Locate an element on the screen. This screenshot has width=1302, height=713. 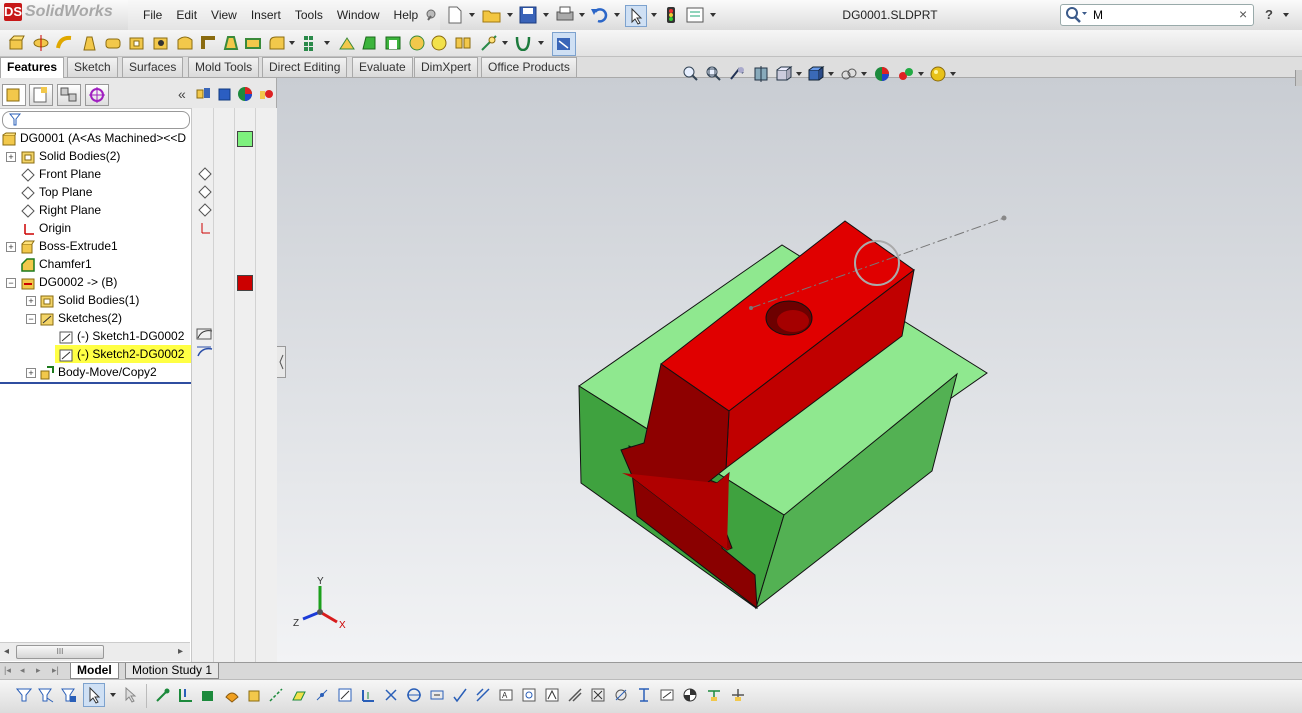
select-dropdown-icon is located at coordinates (654, 15).